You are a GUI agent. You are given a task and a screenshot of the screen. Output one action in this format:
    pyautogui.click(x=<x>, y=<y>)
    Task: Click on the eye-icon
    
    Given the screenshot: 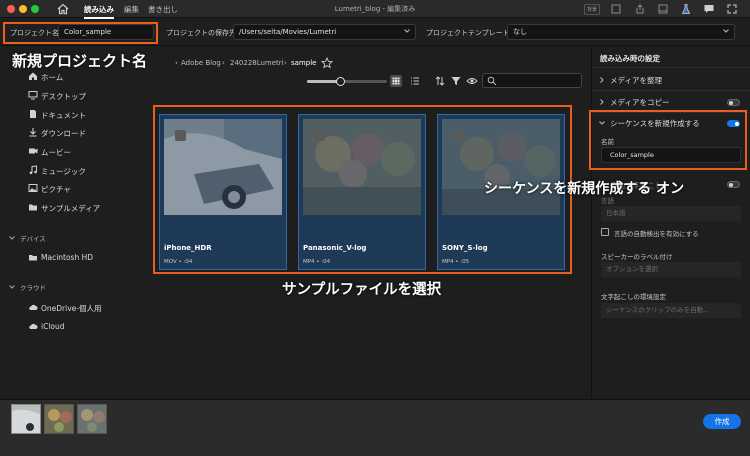 What is the action you would take?
    pyautogui.click(x=472, y=81)
    